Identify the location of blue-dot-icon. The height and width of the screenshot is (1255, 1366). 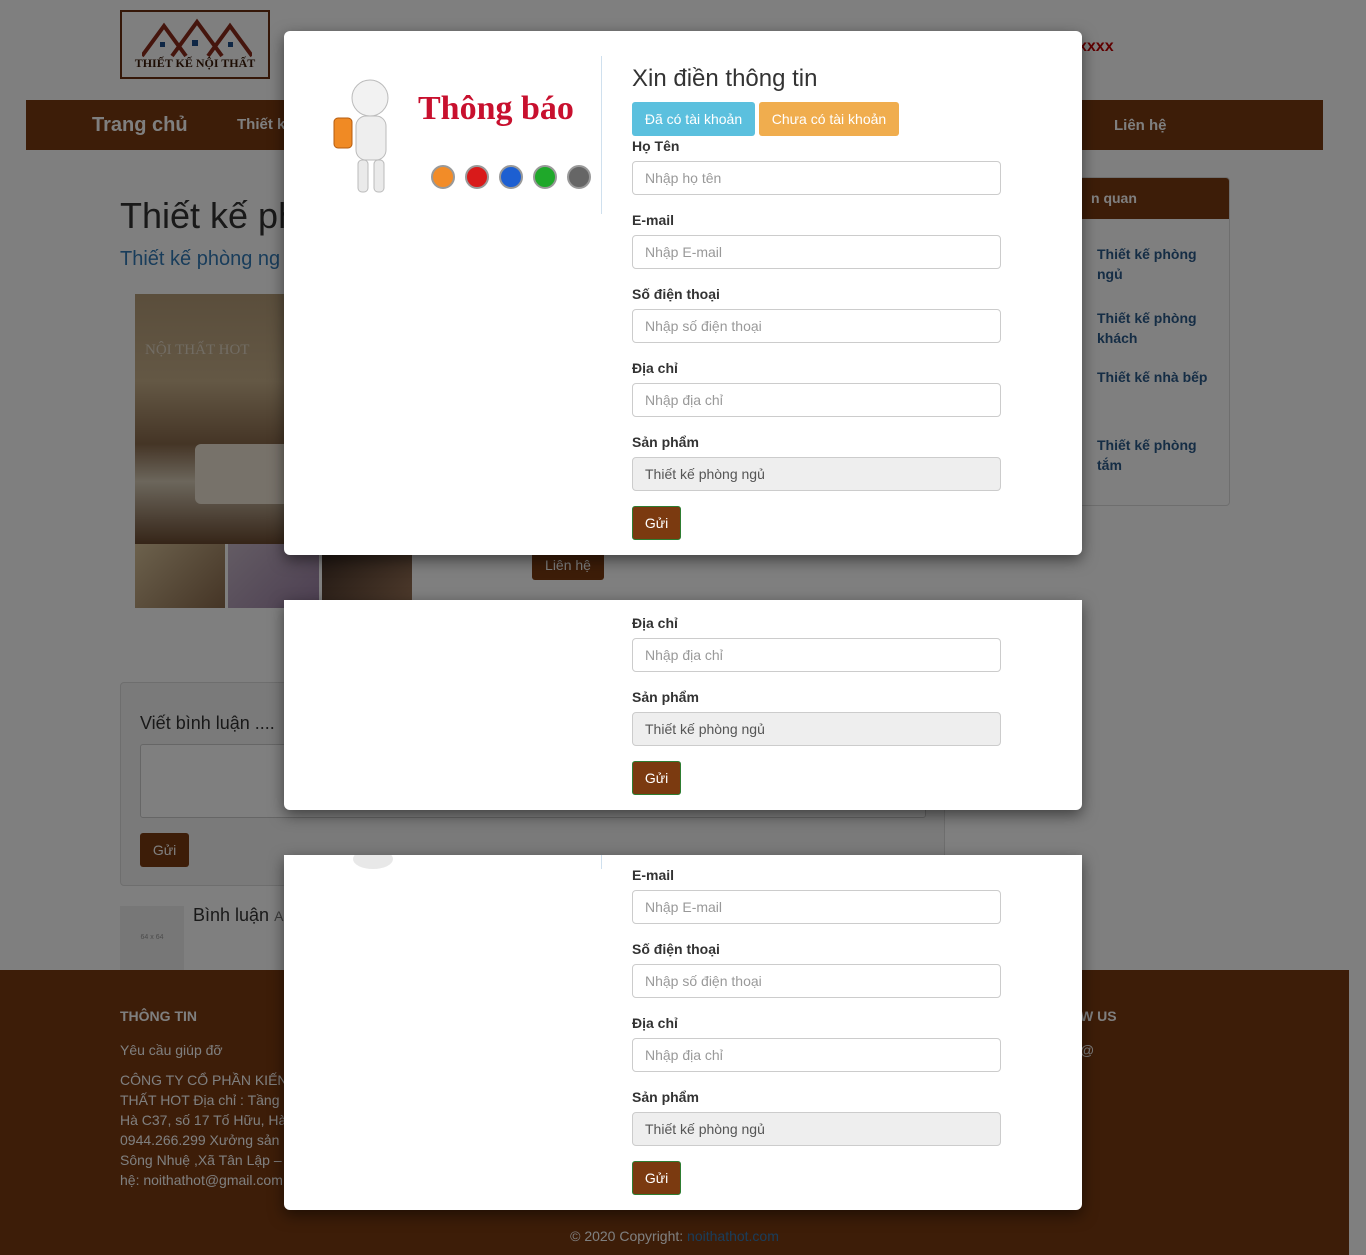
(511, 177).